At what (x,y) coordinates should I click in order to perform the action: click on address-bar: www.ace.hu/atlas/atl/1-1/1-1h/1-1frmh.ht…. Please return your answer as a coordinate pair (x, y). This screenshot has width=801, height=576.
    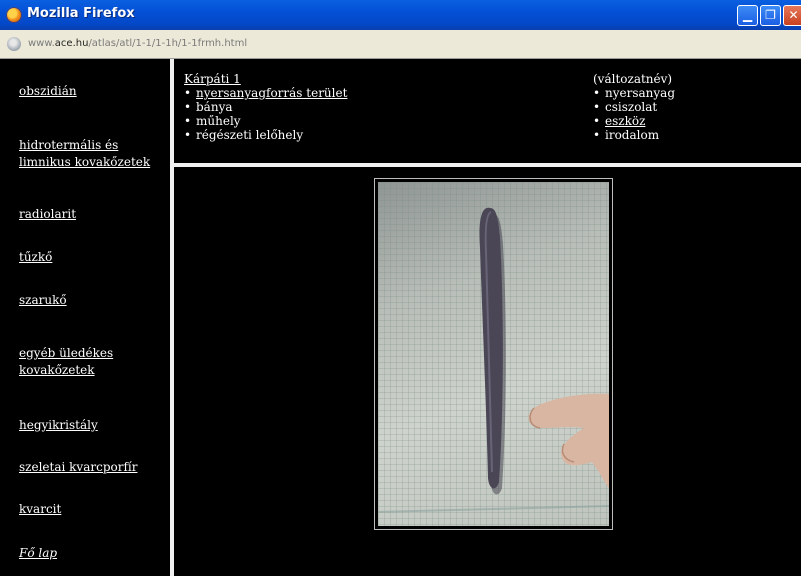
    Looking at the image, I should click on (400, 44).